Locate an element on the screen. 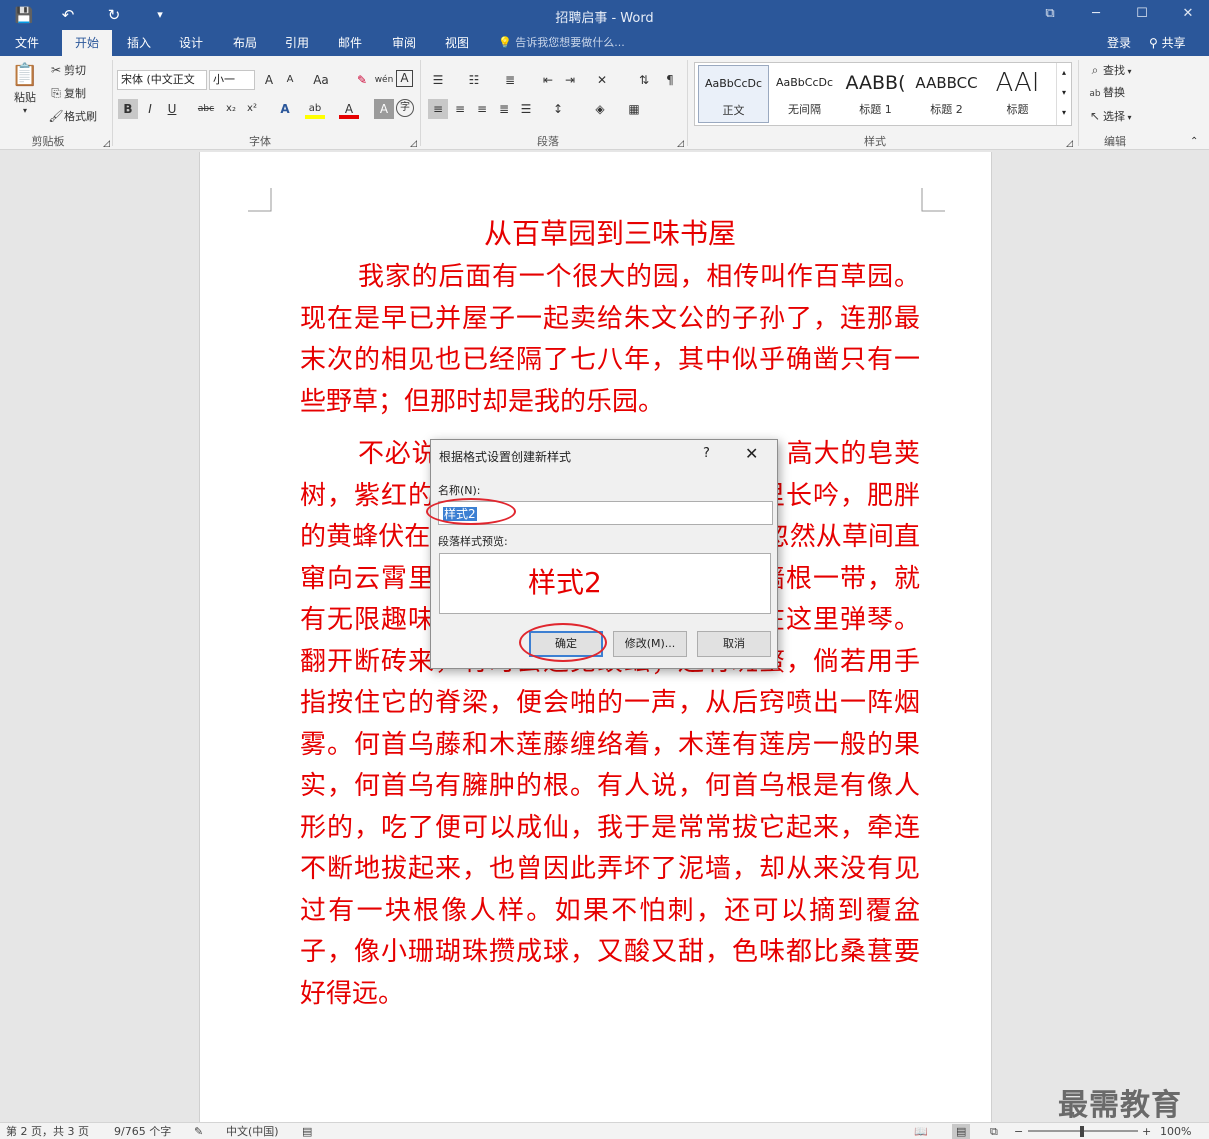 The width and height of the screenshot is (1209, 1139). clipboard-group-label: 剪贴板 is located at coordinates (48, 141).